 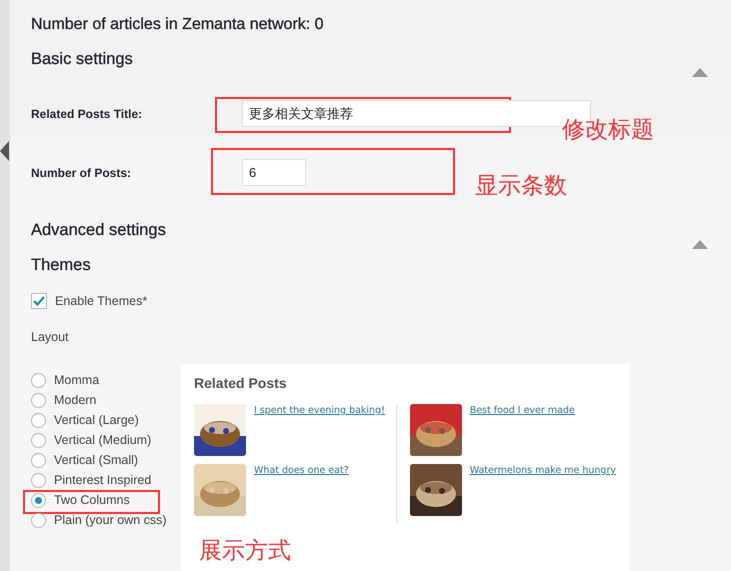 What do you see at coordinates (92, 500) in the screenshot?
I see `radio-label: Two Columns` at bounding box center [92, 500].